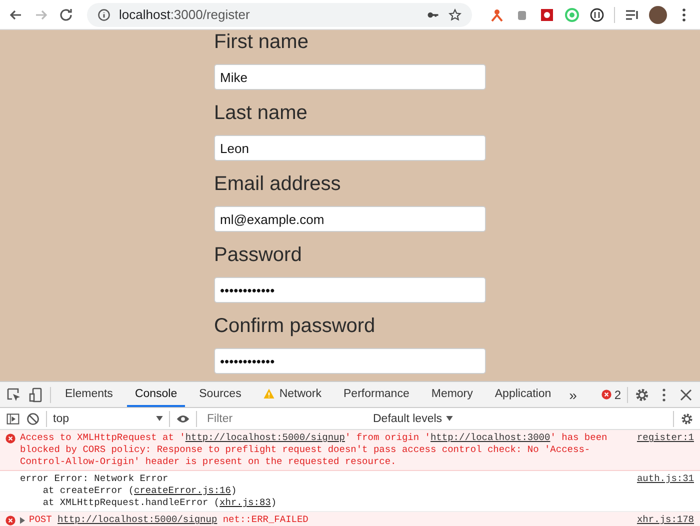 The image size is (700, 526). Describe the element at coordinates (523, 394) in the screenshot. I see `devtools-tab: Application` at that location.